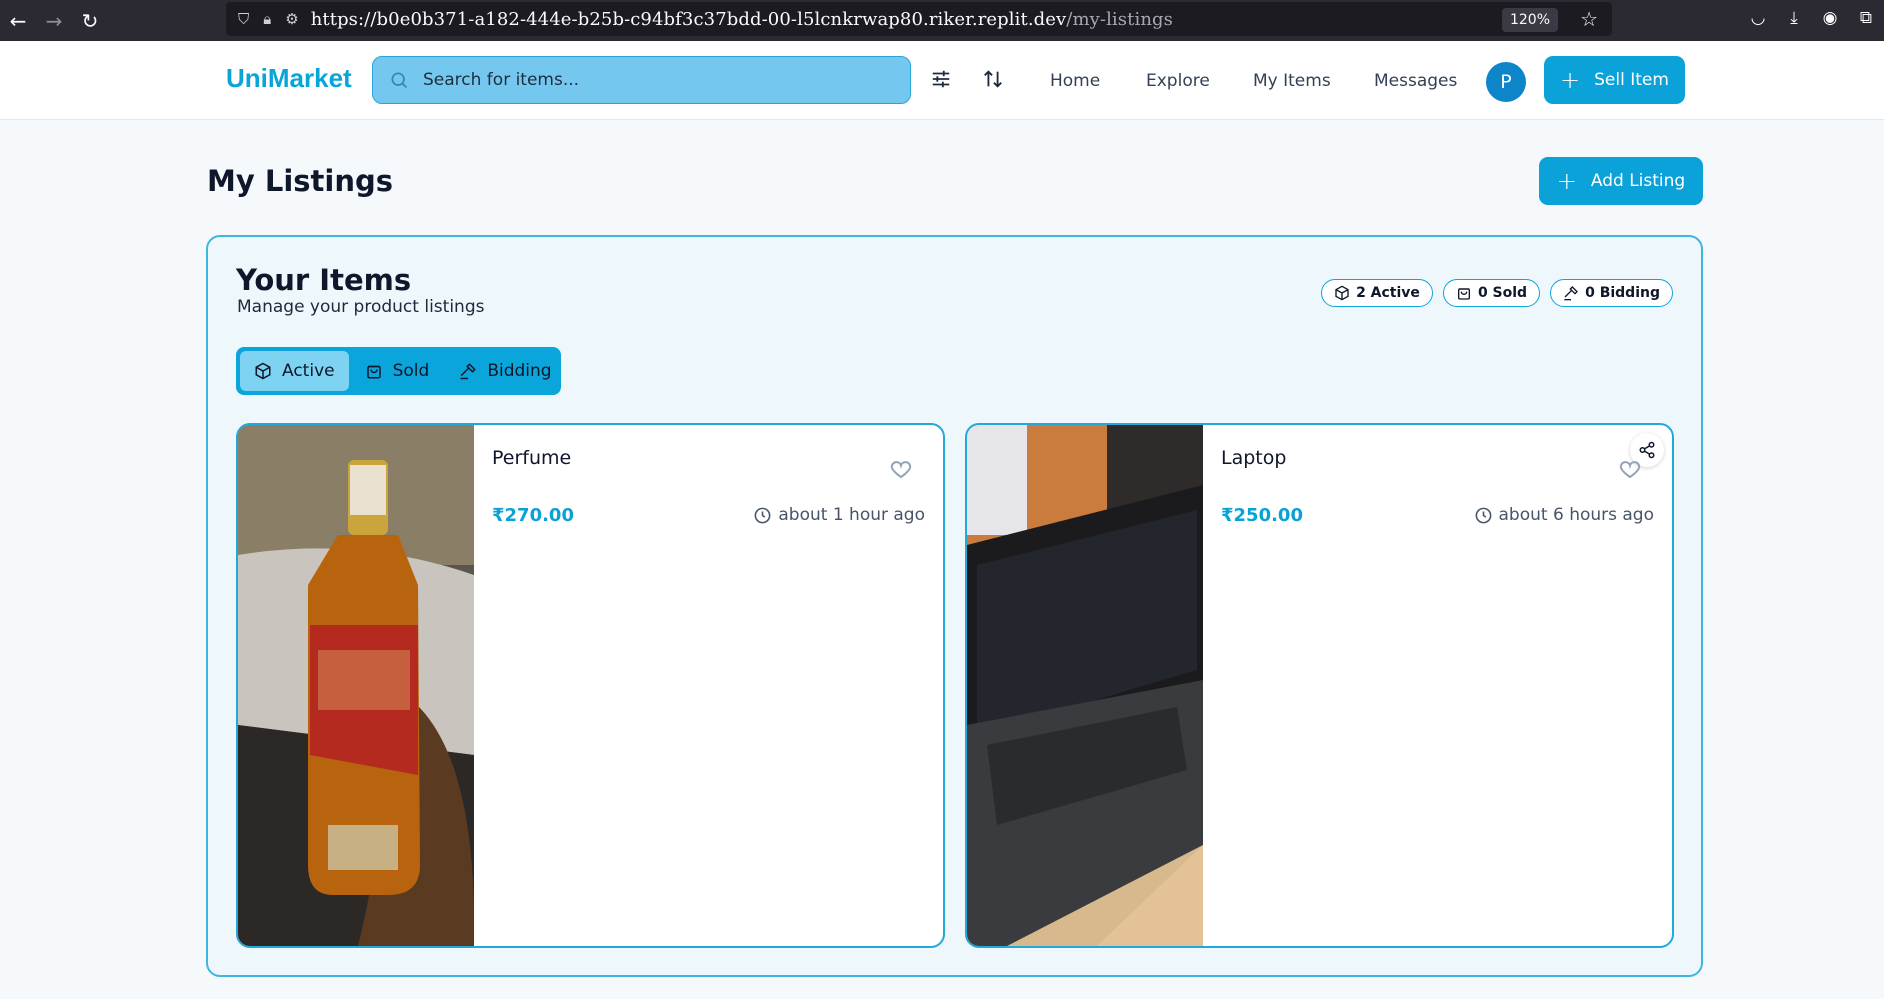  I want to click on bidding-count-label: 0 Bidding, so click(1622, 293).